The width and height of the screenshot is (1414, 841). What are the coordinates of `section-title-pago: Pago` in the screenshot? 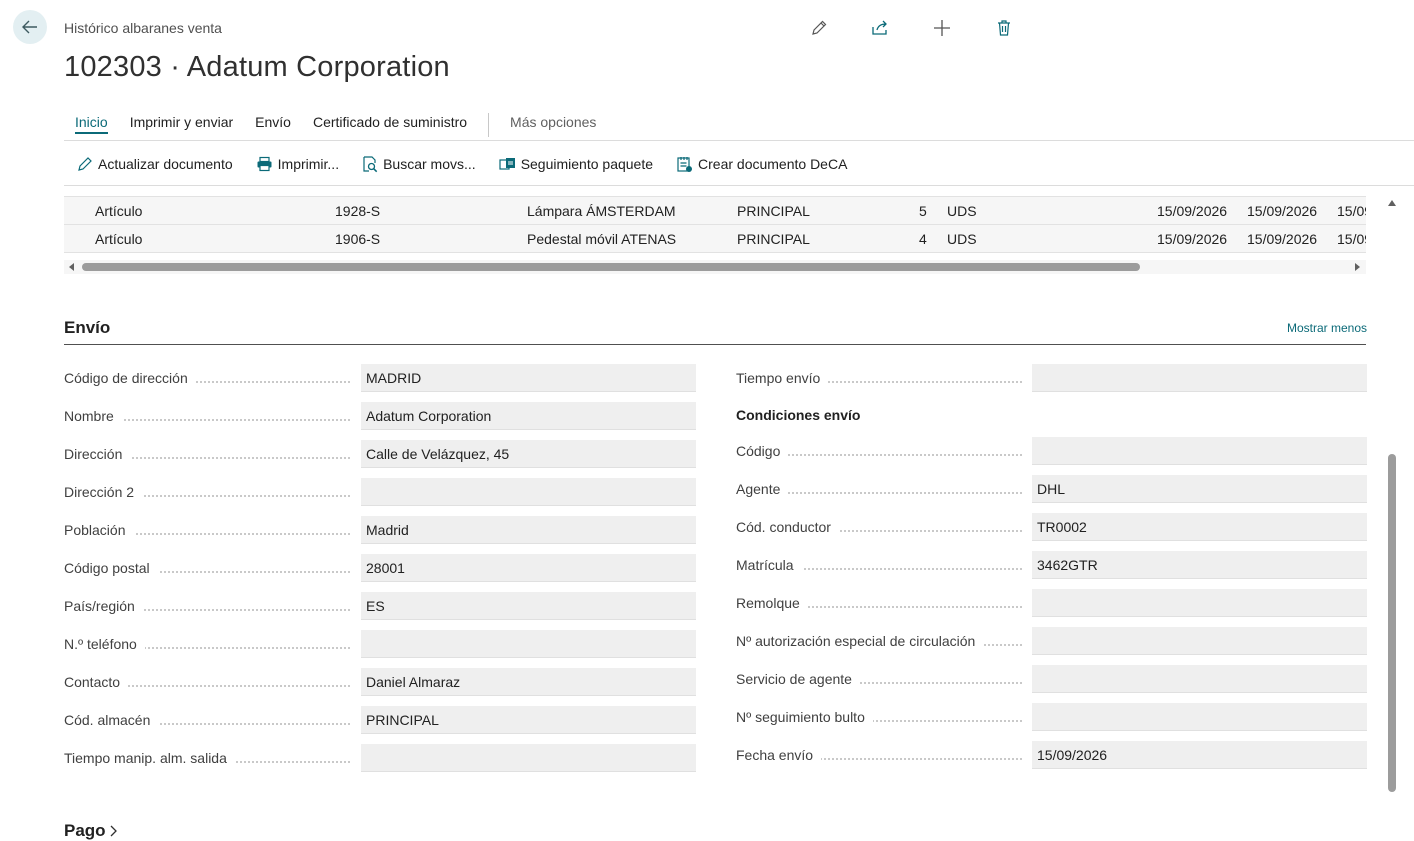 It's located at (91, 831).